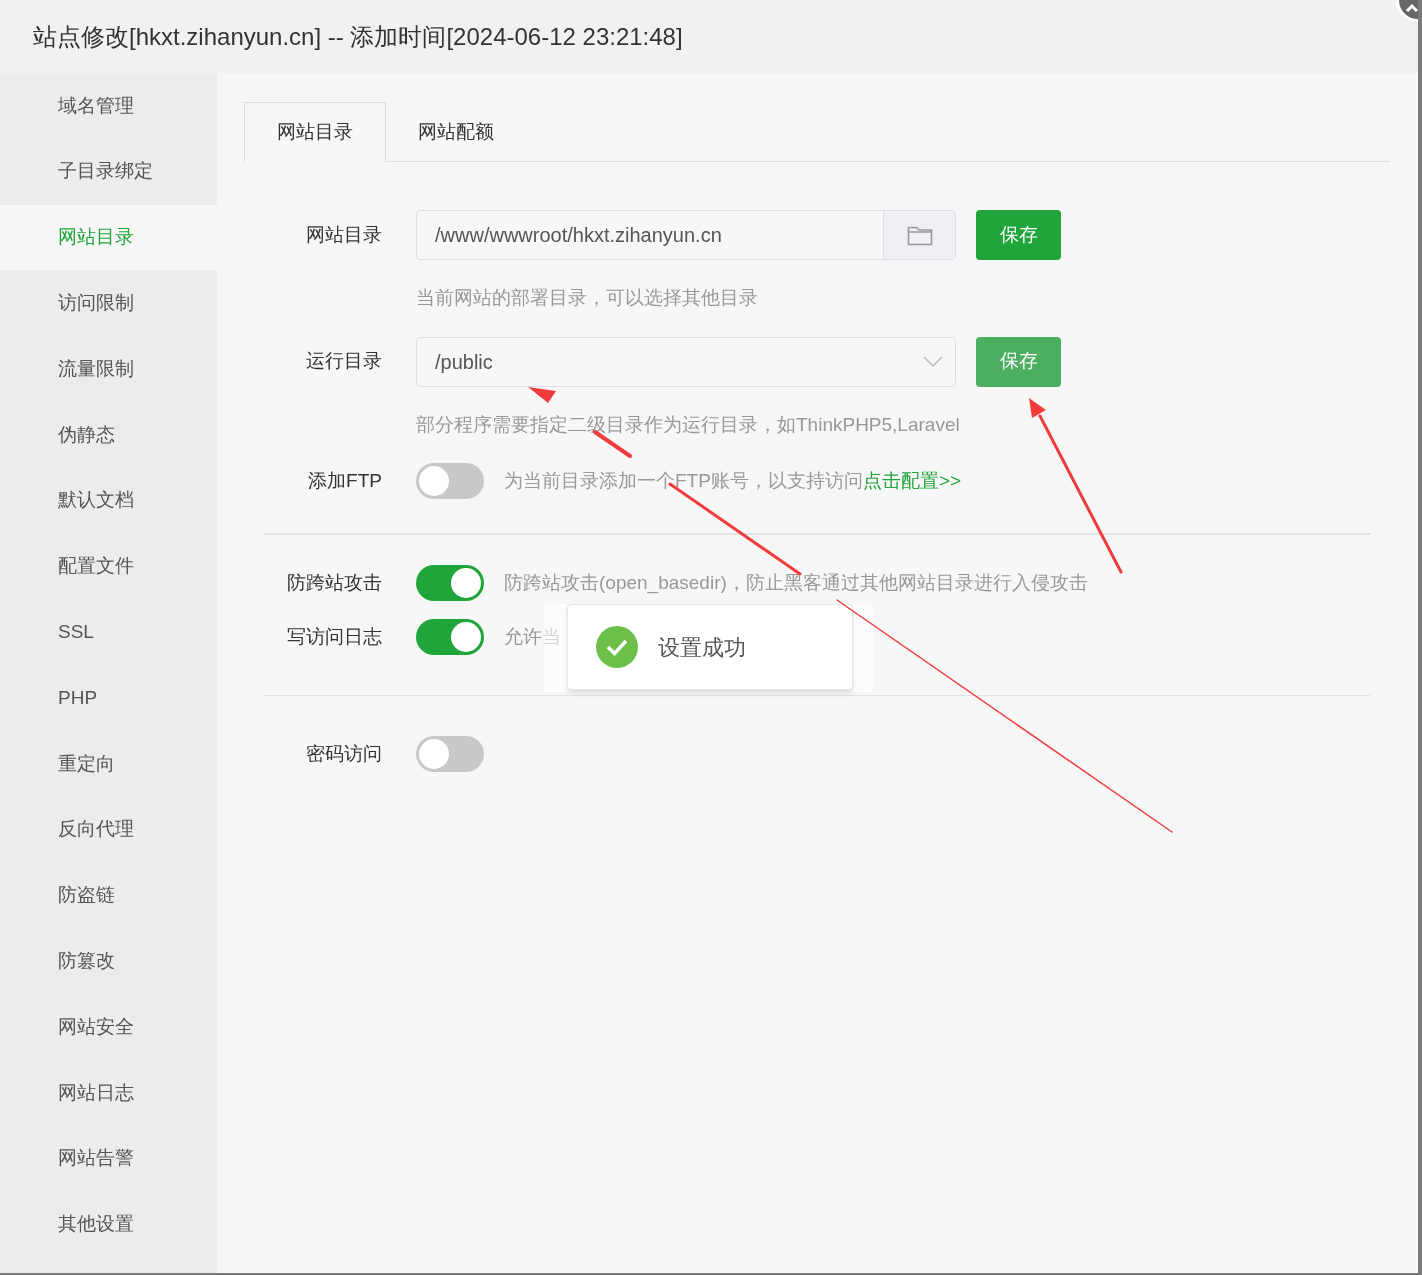 The height and width of the screenshot is (1275, 1422). I want to click on sidebar-item: 重定向, so click(108, 763).